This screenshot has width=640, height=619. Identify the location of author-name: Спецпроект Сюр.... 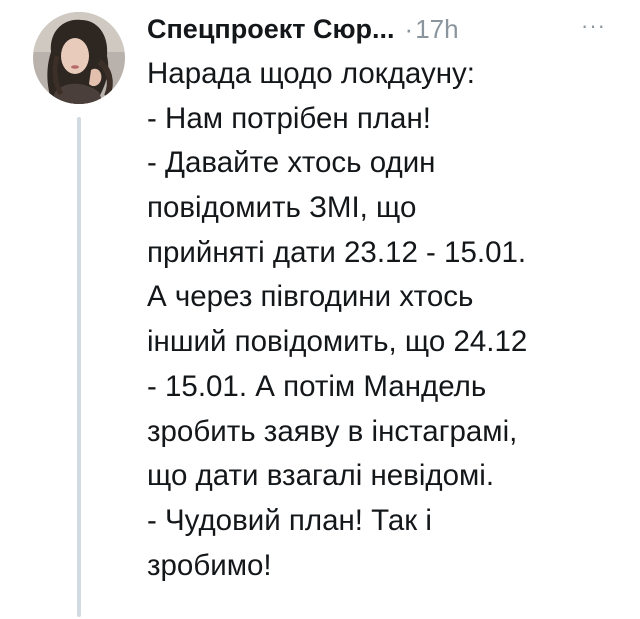
(271, 29).